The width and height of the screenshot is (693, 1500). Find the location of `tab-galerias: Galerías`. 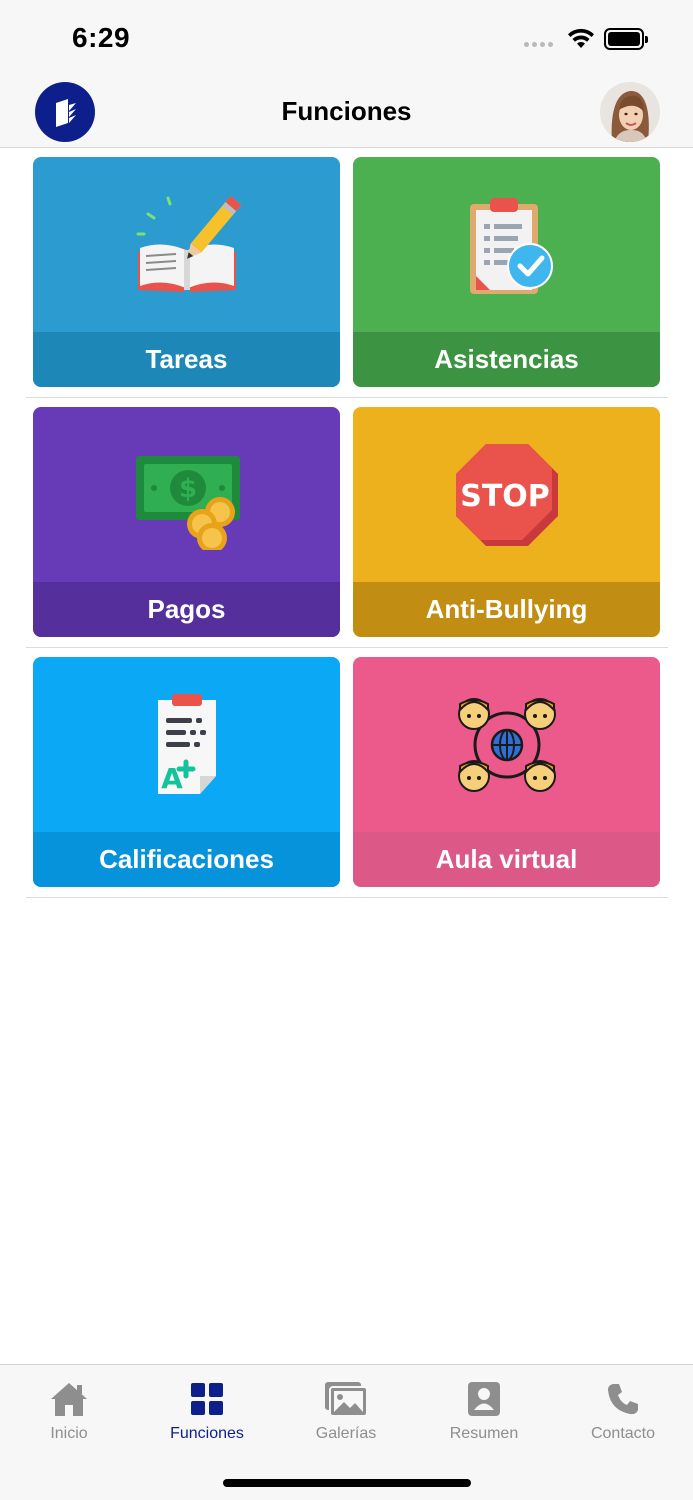

tab-galerias: Galerías is located at coordinates (346, 1411).